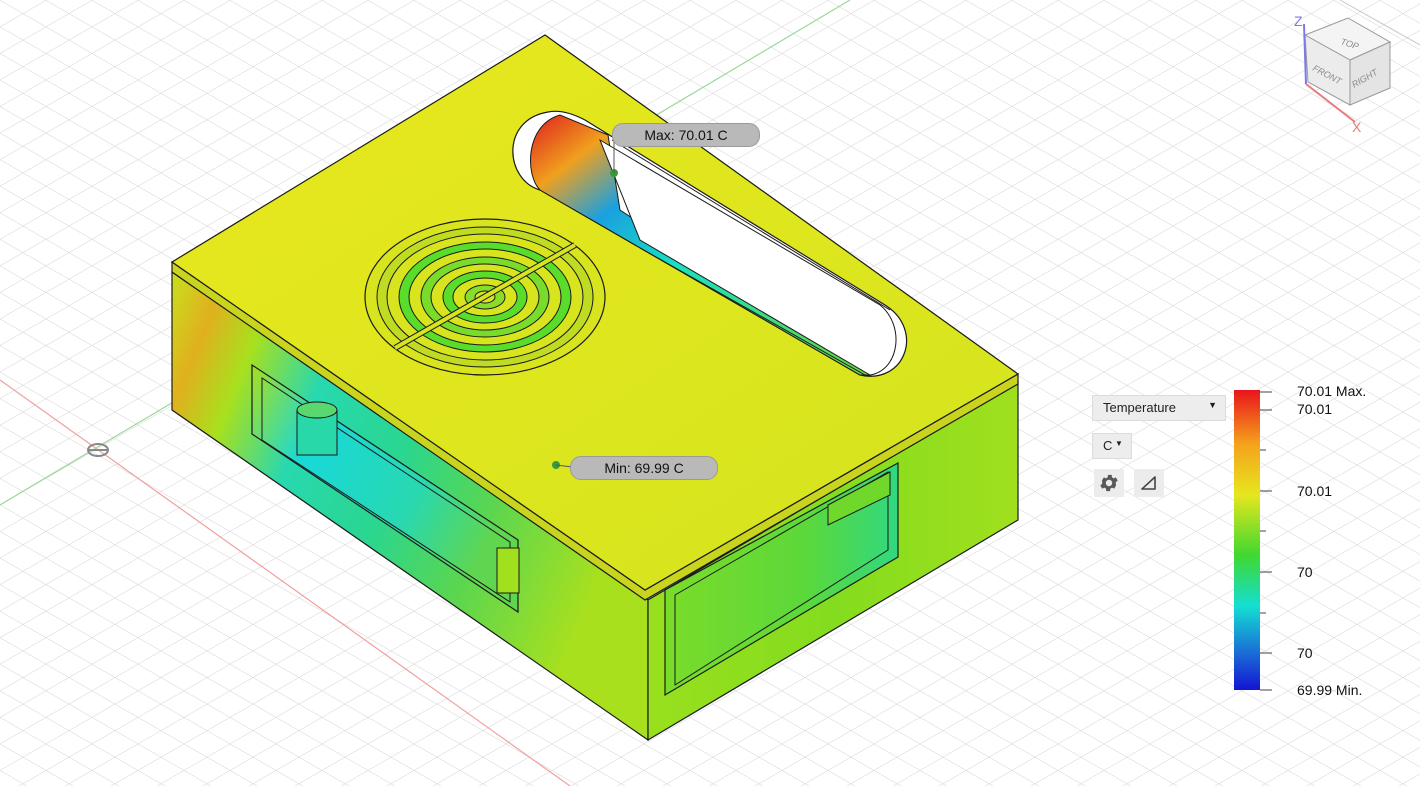 The width and height of the screenshot is (1420, 786). I want to click on legend-settings-button, so click(1109, 483).